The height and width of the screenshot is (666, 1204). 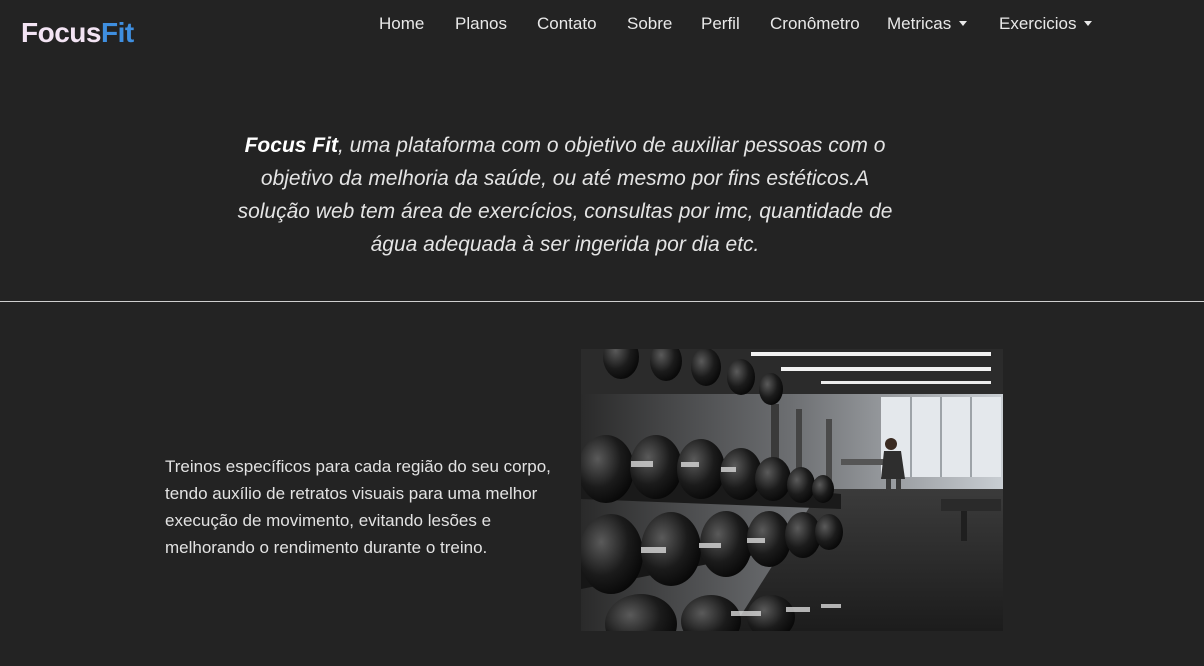 What do you see at coordinates (61, 32) in the screenshot?
I see `brand-part-focus: Focus` at bounding box center [61, 32].